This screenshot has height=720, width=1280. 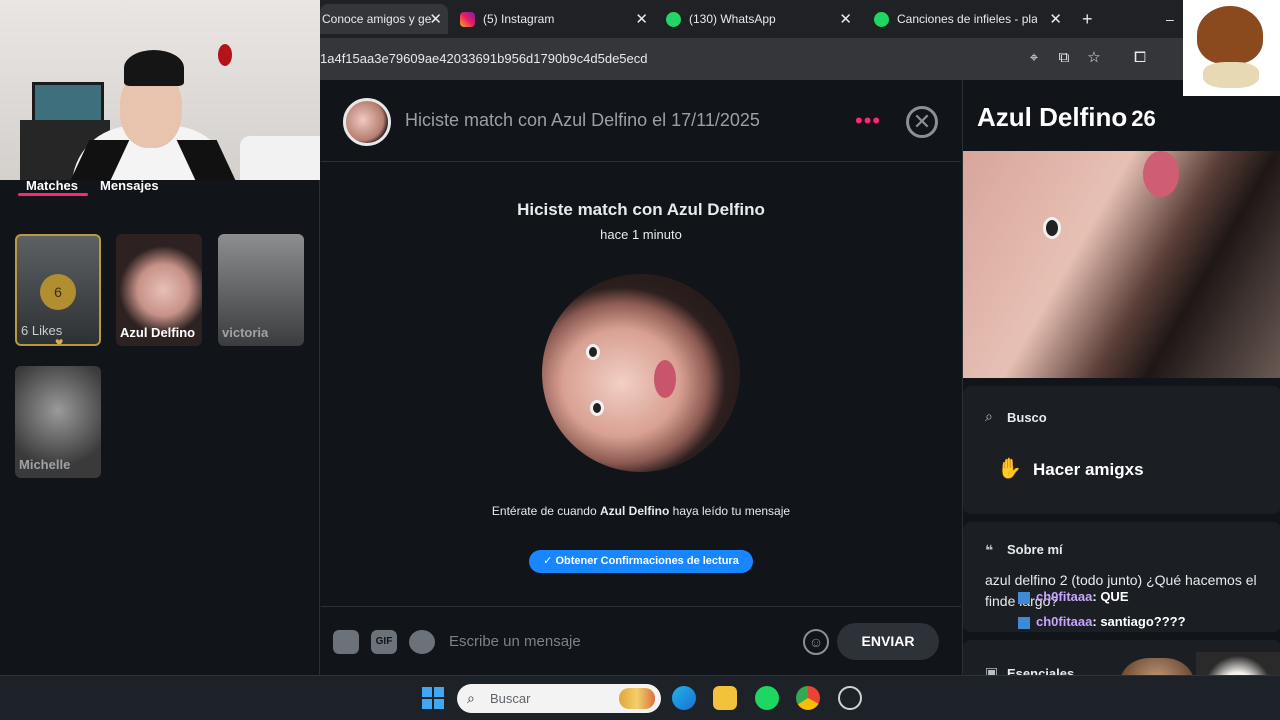 What do you see at coordinates (637, 698) in the screenshot?
I see `search-highlight-art` at bounding box center [637, 698].